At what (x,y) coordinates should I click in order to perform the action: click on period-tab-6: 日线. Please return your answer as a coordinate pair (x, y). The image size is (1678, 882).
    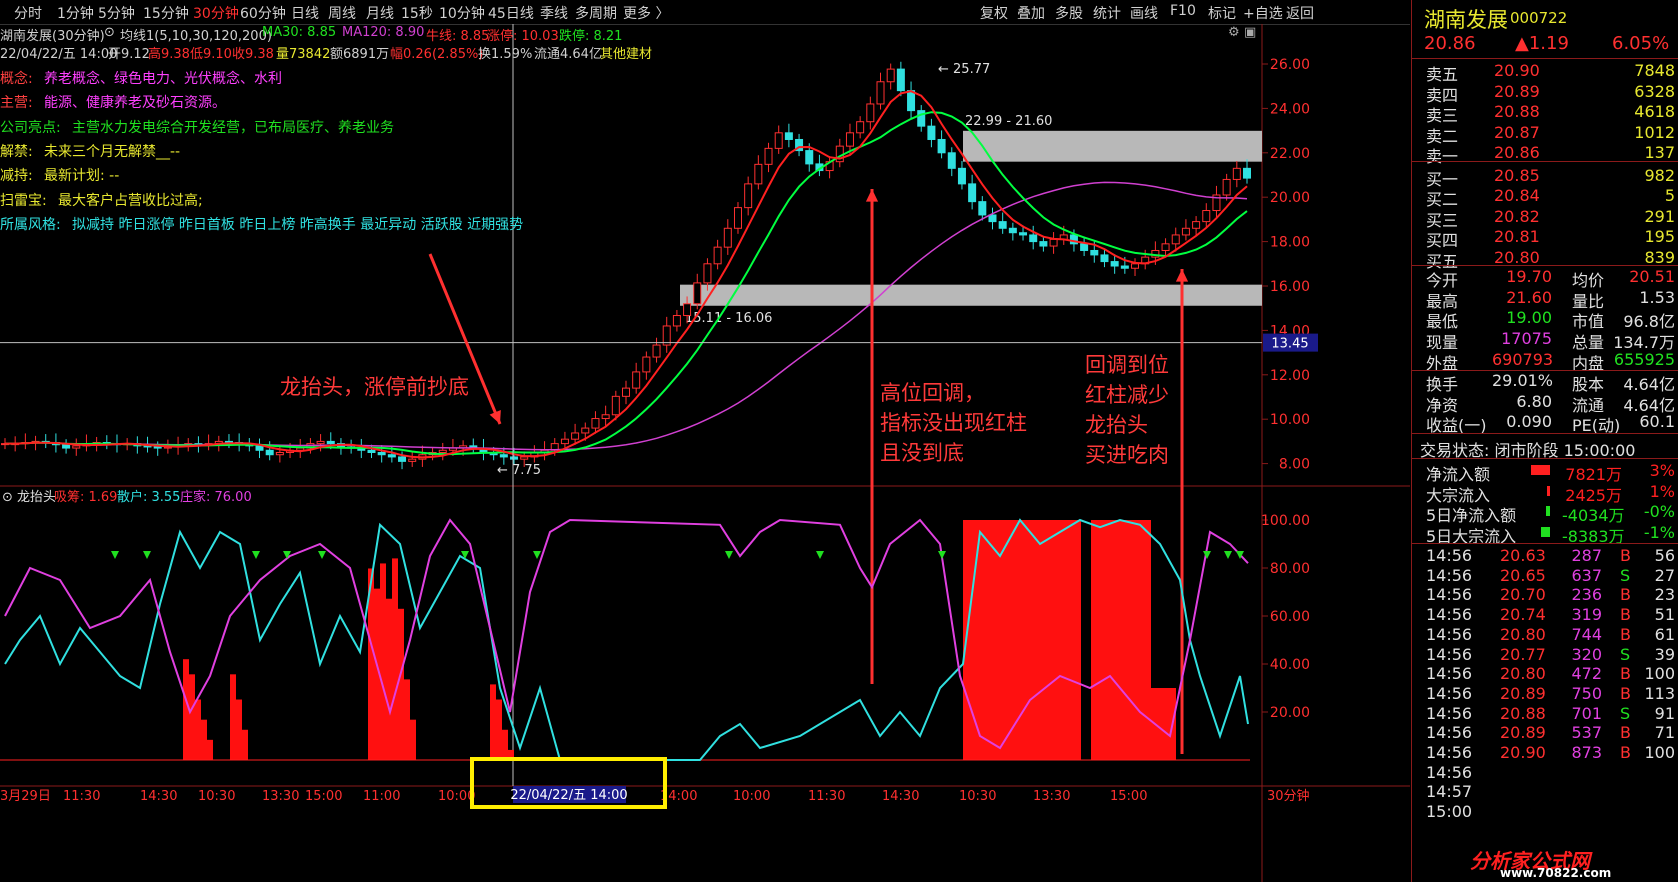
    Looking at the image, I should click on (305, 13).